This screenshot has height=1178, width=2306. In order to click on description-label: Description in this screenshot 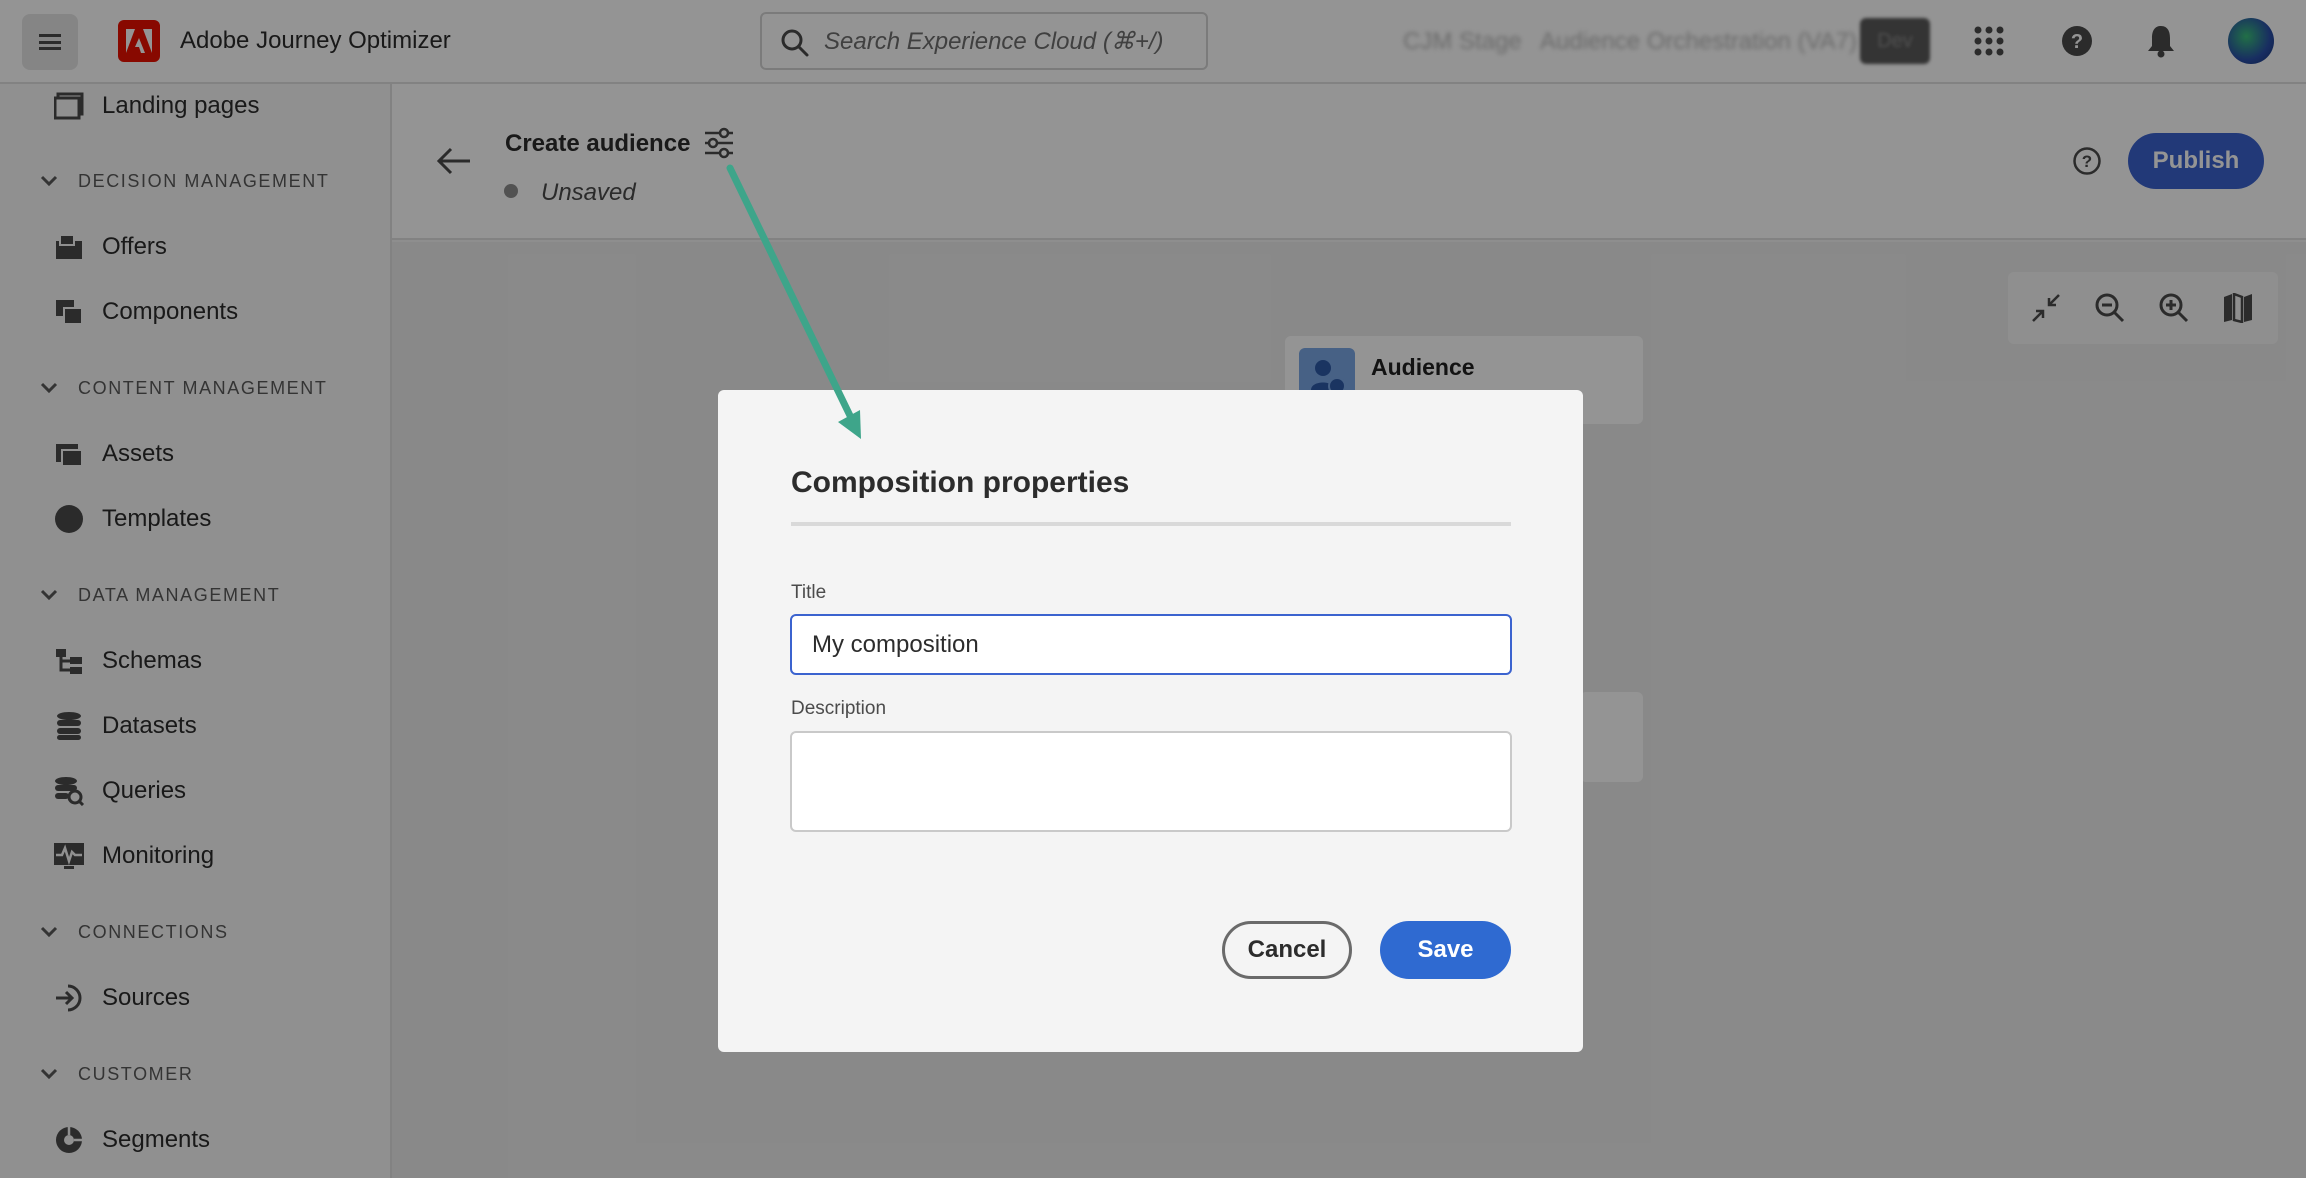, I will do `click(839, 708)`.